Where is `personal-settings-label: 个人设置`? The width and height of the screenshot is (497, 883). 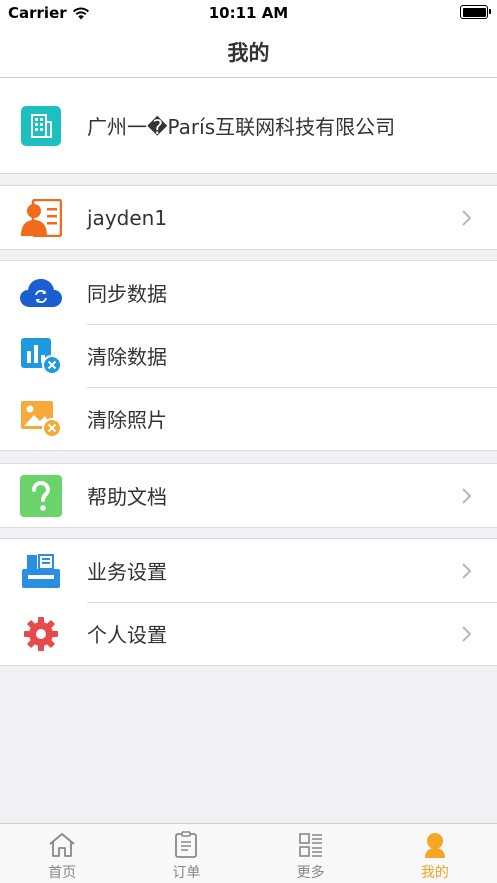 personal-settings-label: 个人设置 is located at coordinates (127, 635).